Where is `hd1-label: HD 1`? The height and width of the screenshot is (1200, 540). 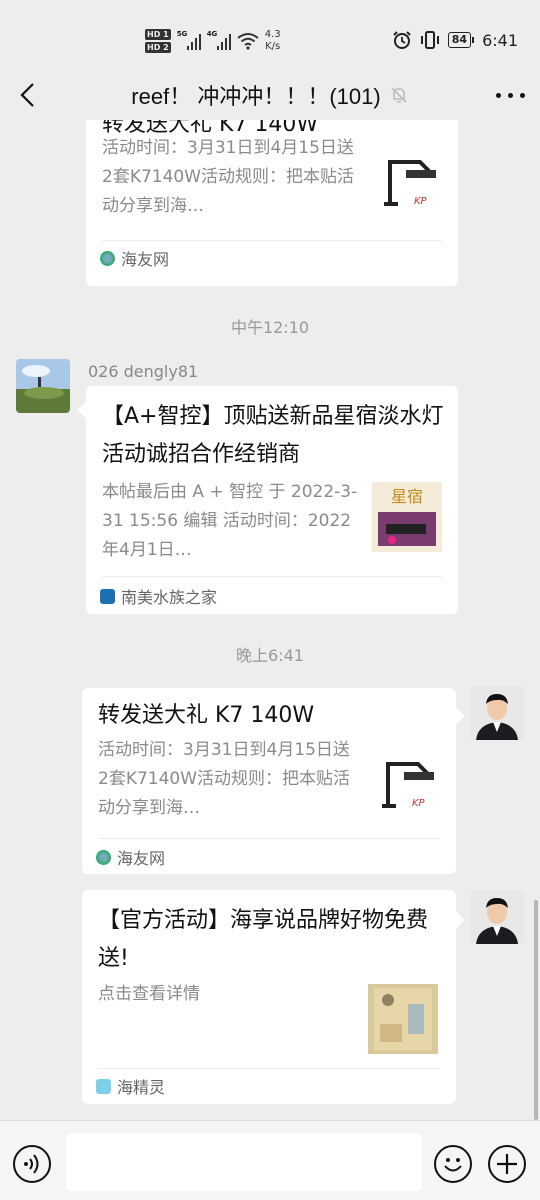 hd1-label: HD 1 is located at coordinates (158, 34).